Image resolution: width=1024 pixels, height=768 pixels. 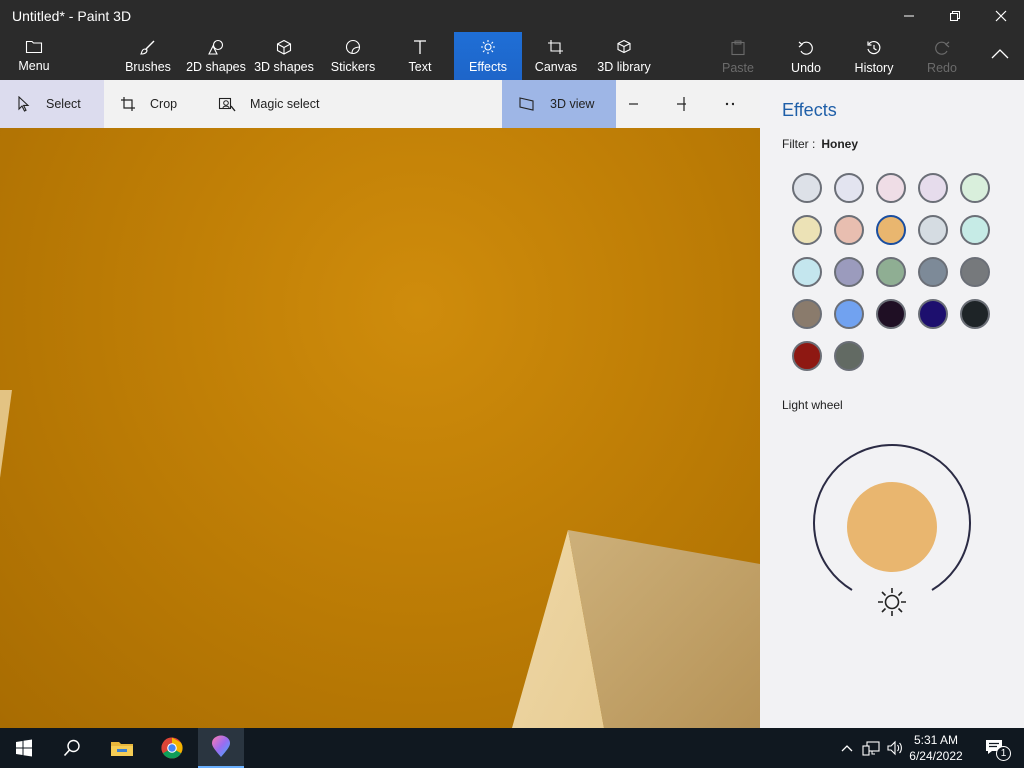 I want to click on title-bar: Untitled* - Paint 3D, so click(x=512, y=16).